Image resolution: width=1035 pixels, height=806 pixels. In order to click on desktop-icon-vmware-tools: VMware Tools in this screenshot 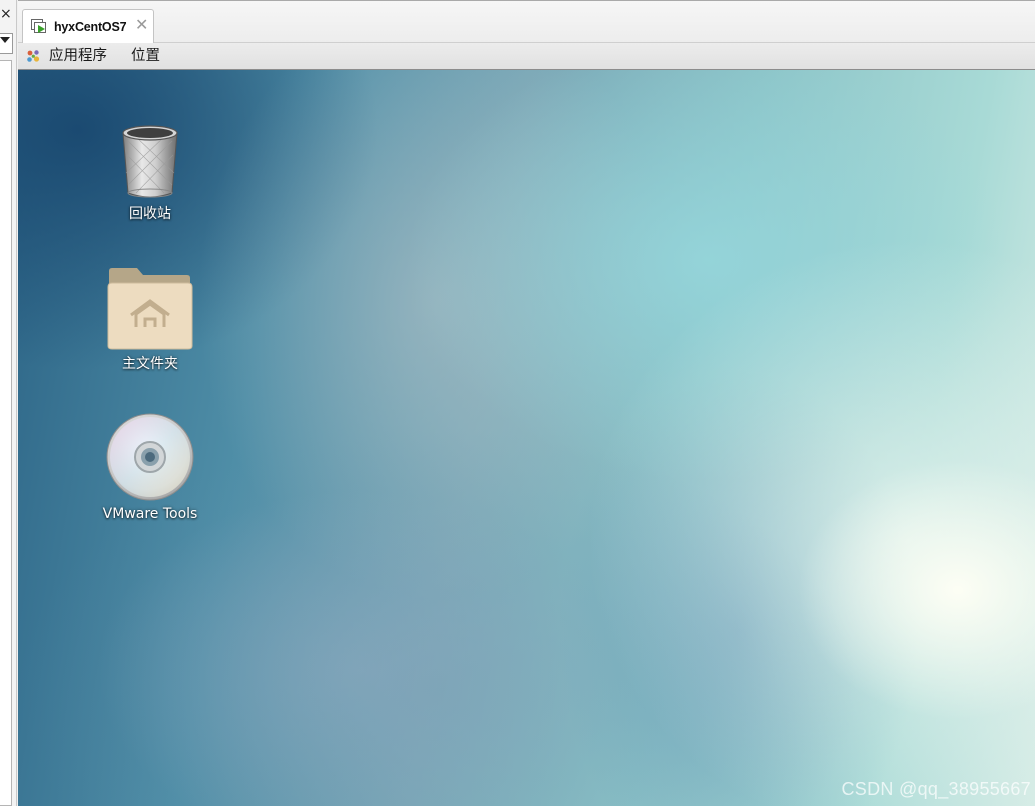, I will do `click(150, 468)`.